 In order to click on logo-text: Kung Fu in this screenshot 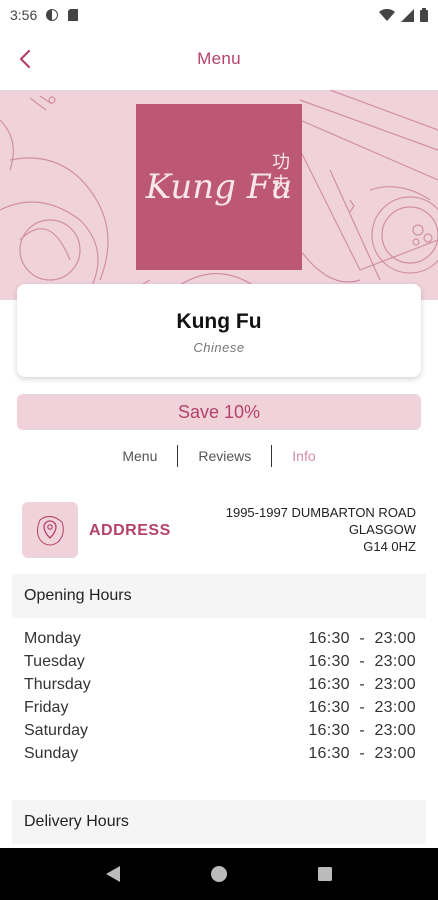, I will do `click(219, 187)`.